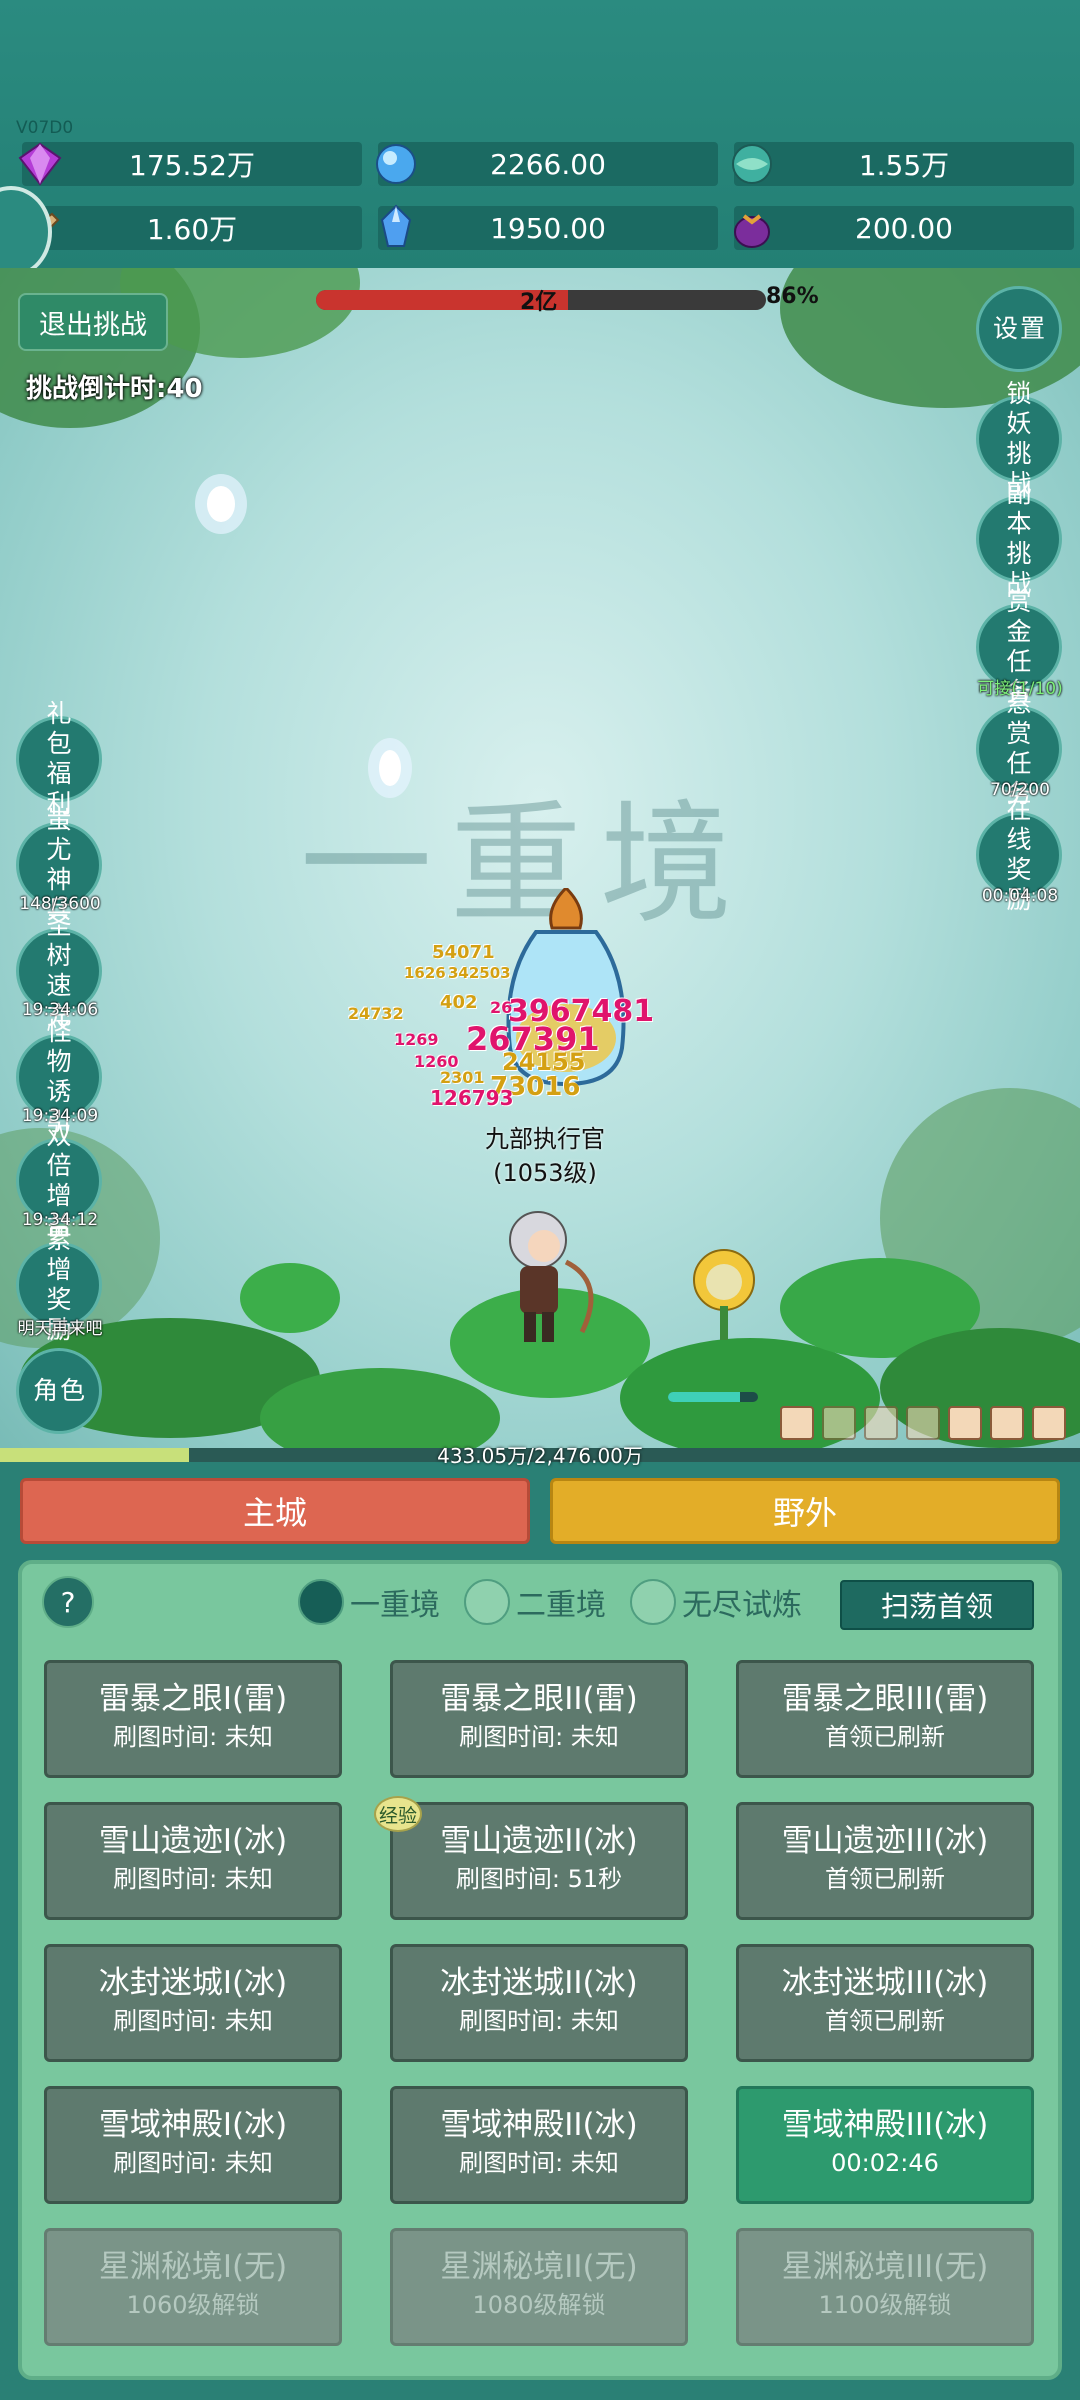  I want to click on main-city-tab: 主城, so click(275, 1511).